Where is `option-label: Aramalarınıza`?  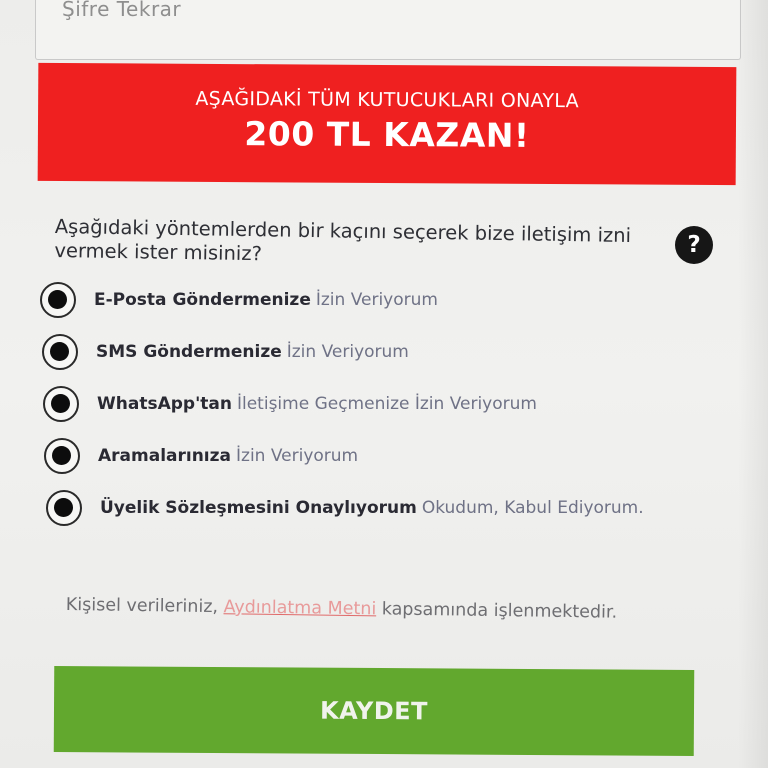 option-label: Aramalarınıza is located at coordinates (165, 456).